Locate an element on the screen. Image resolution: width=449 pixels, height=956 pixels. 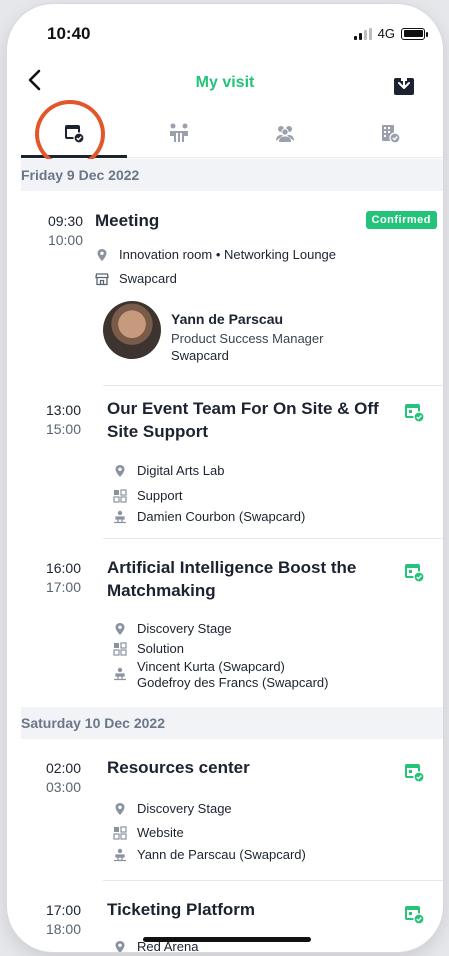
status-icons: 4G is located at coordinates (390, 33).